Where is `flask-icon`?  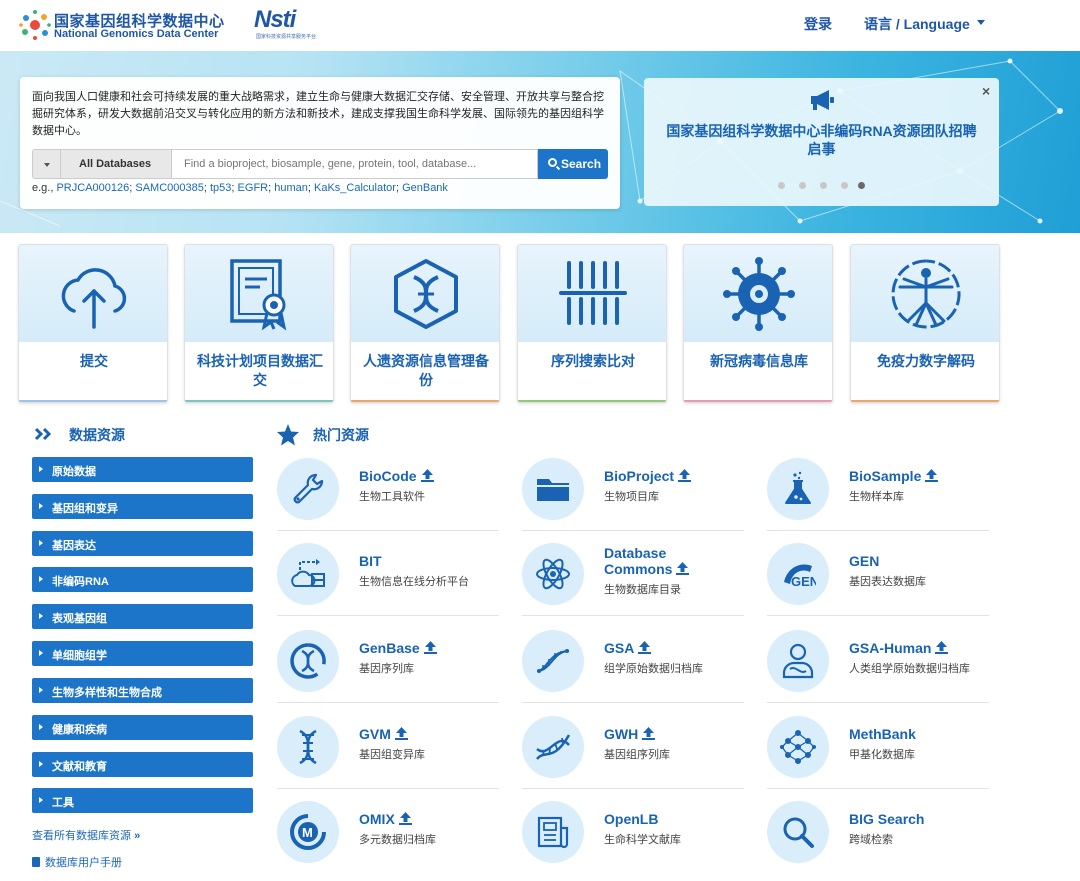 flask-icon is located at coordinates (798, 487).